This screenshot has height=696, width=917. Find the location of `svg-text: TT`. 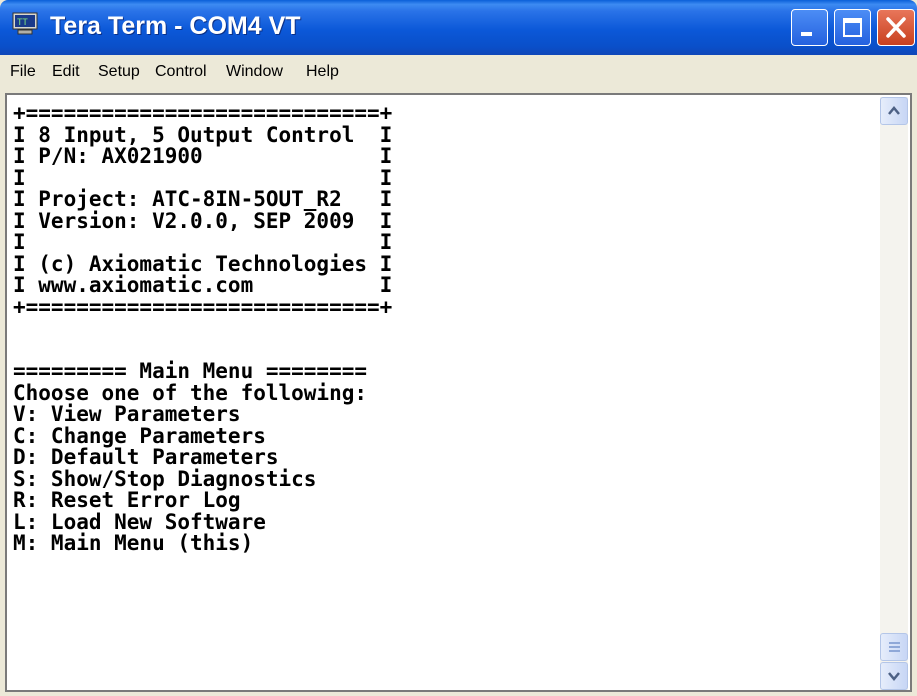

svg-text: TT is located at coordinates (22, 23).